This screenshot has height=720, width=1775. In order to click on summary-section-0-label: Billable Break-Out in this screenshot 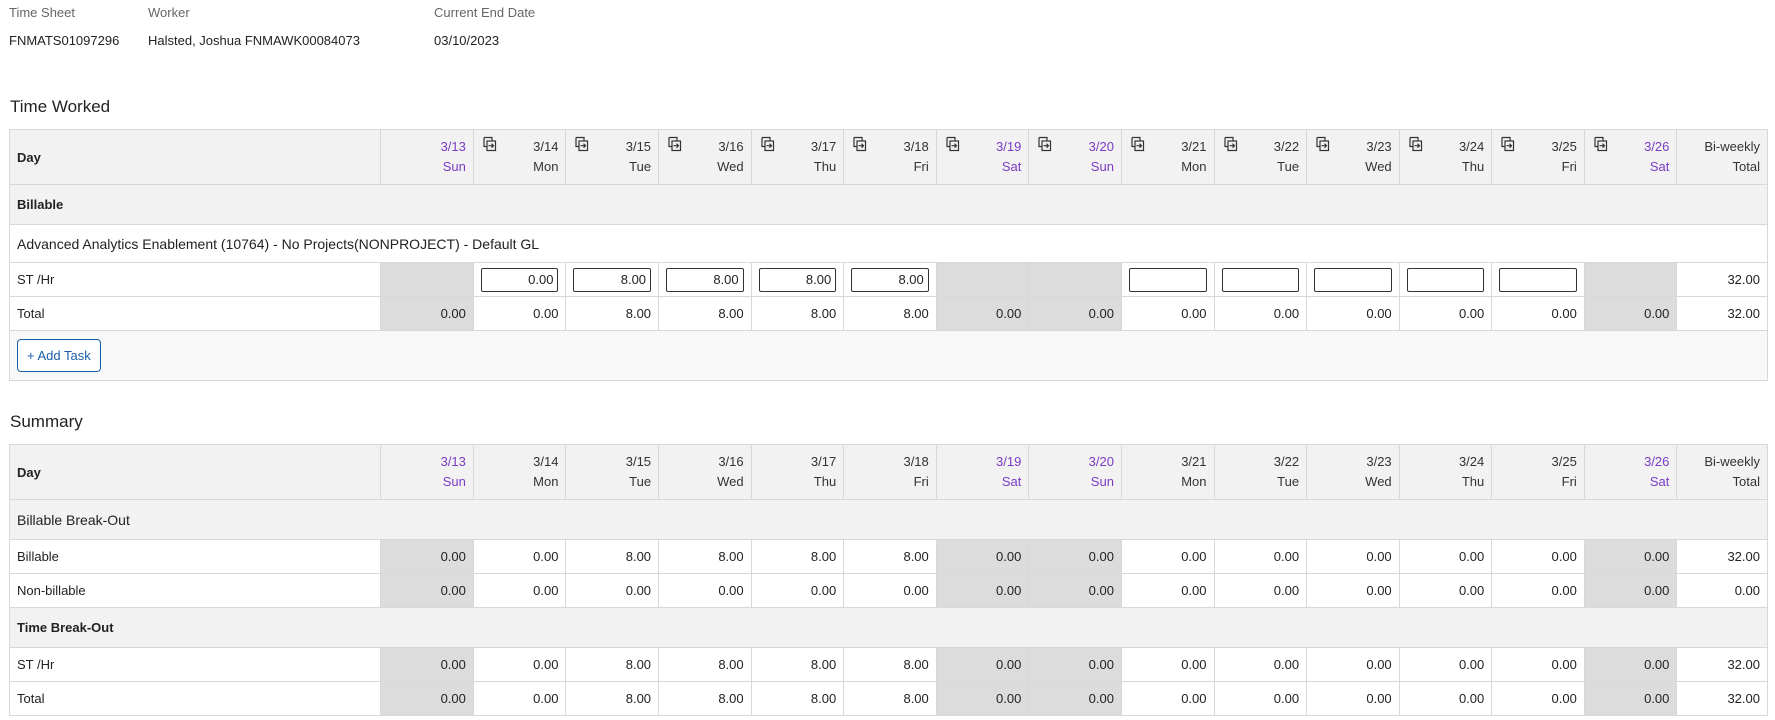, I will do `click(888, 519)`.